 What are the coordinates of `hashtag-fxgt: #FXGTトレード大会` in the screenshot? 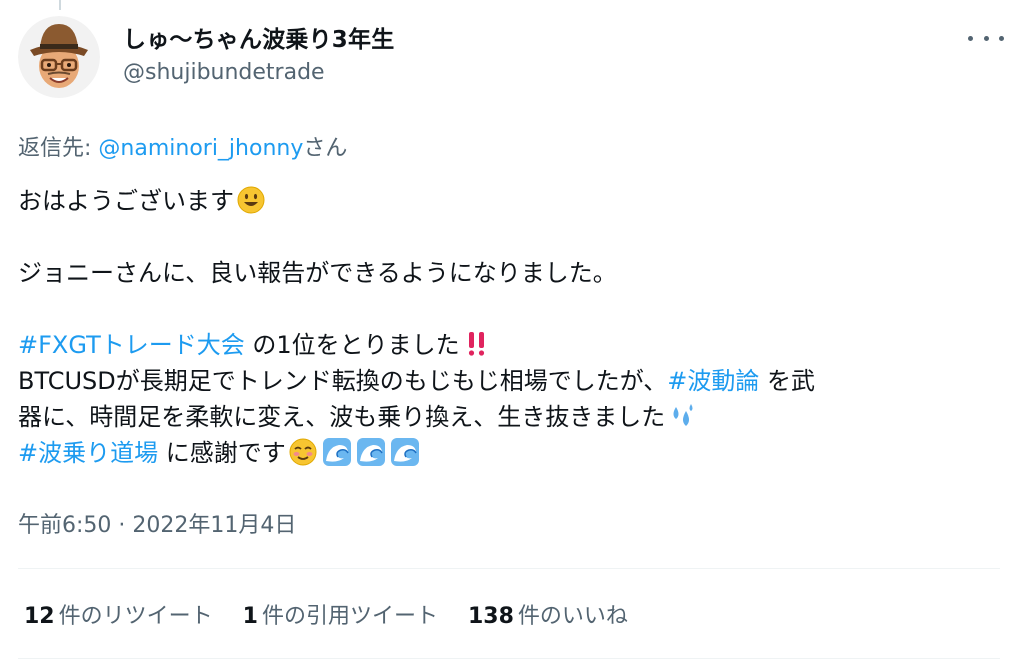 It's located at (131, 345).